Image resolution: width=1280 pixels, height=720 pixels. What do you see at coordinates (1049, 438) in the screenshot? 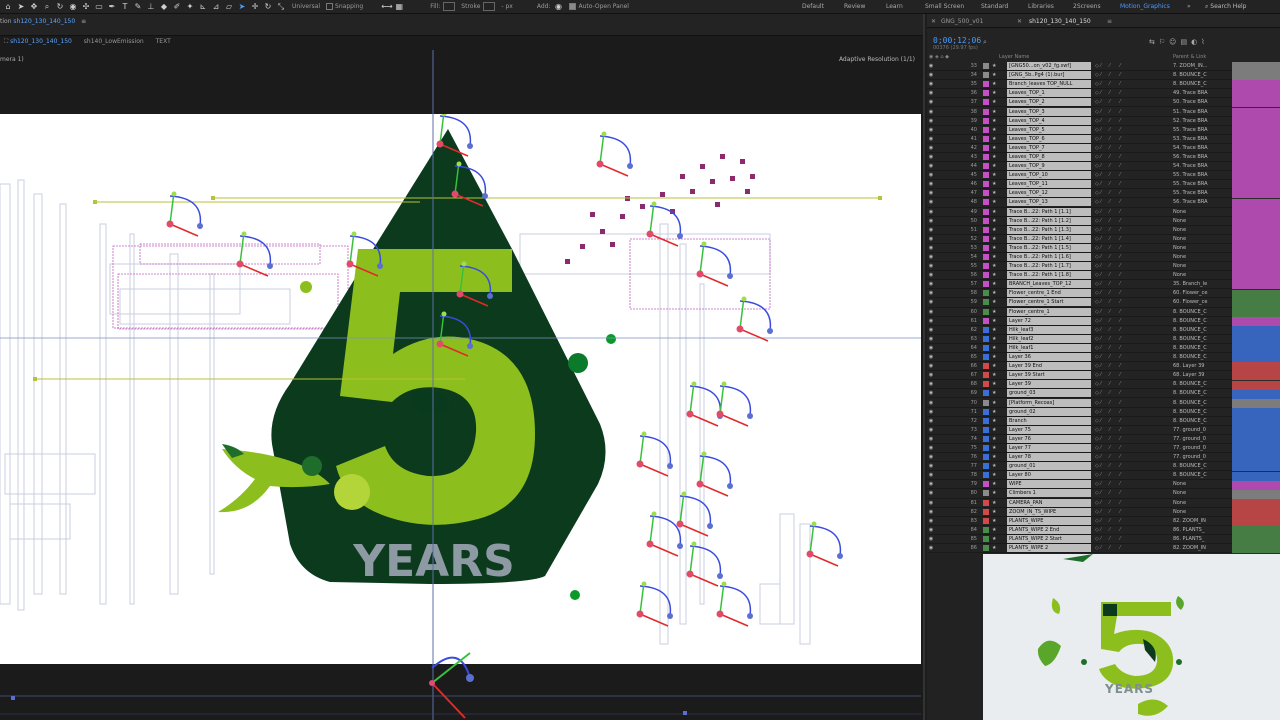
I see `layer-name: Layer 76` at bounding box center [1049, 438].